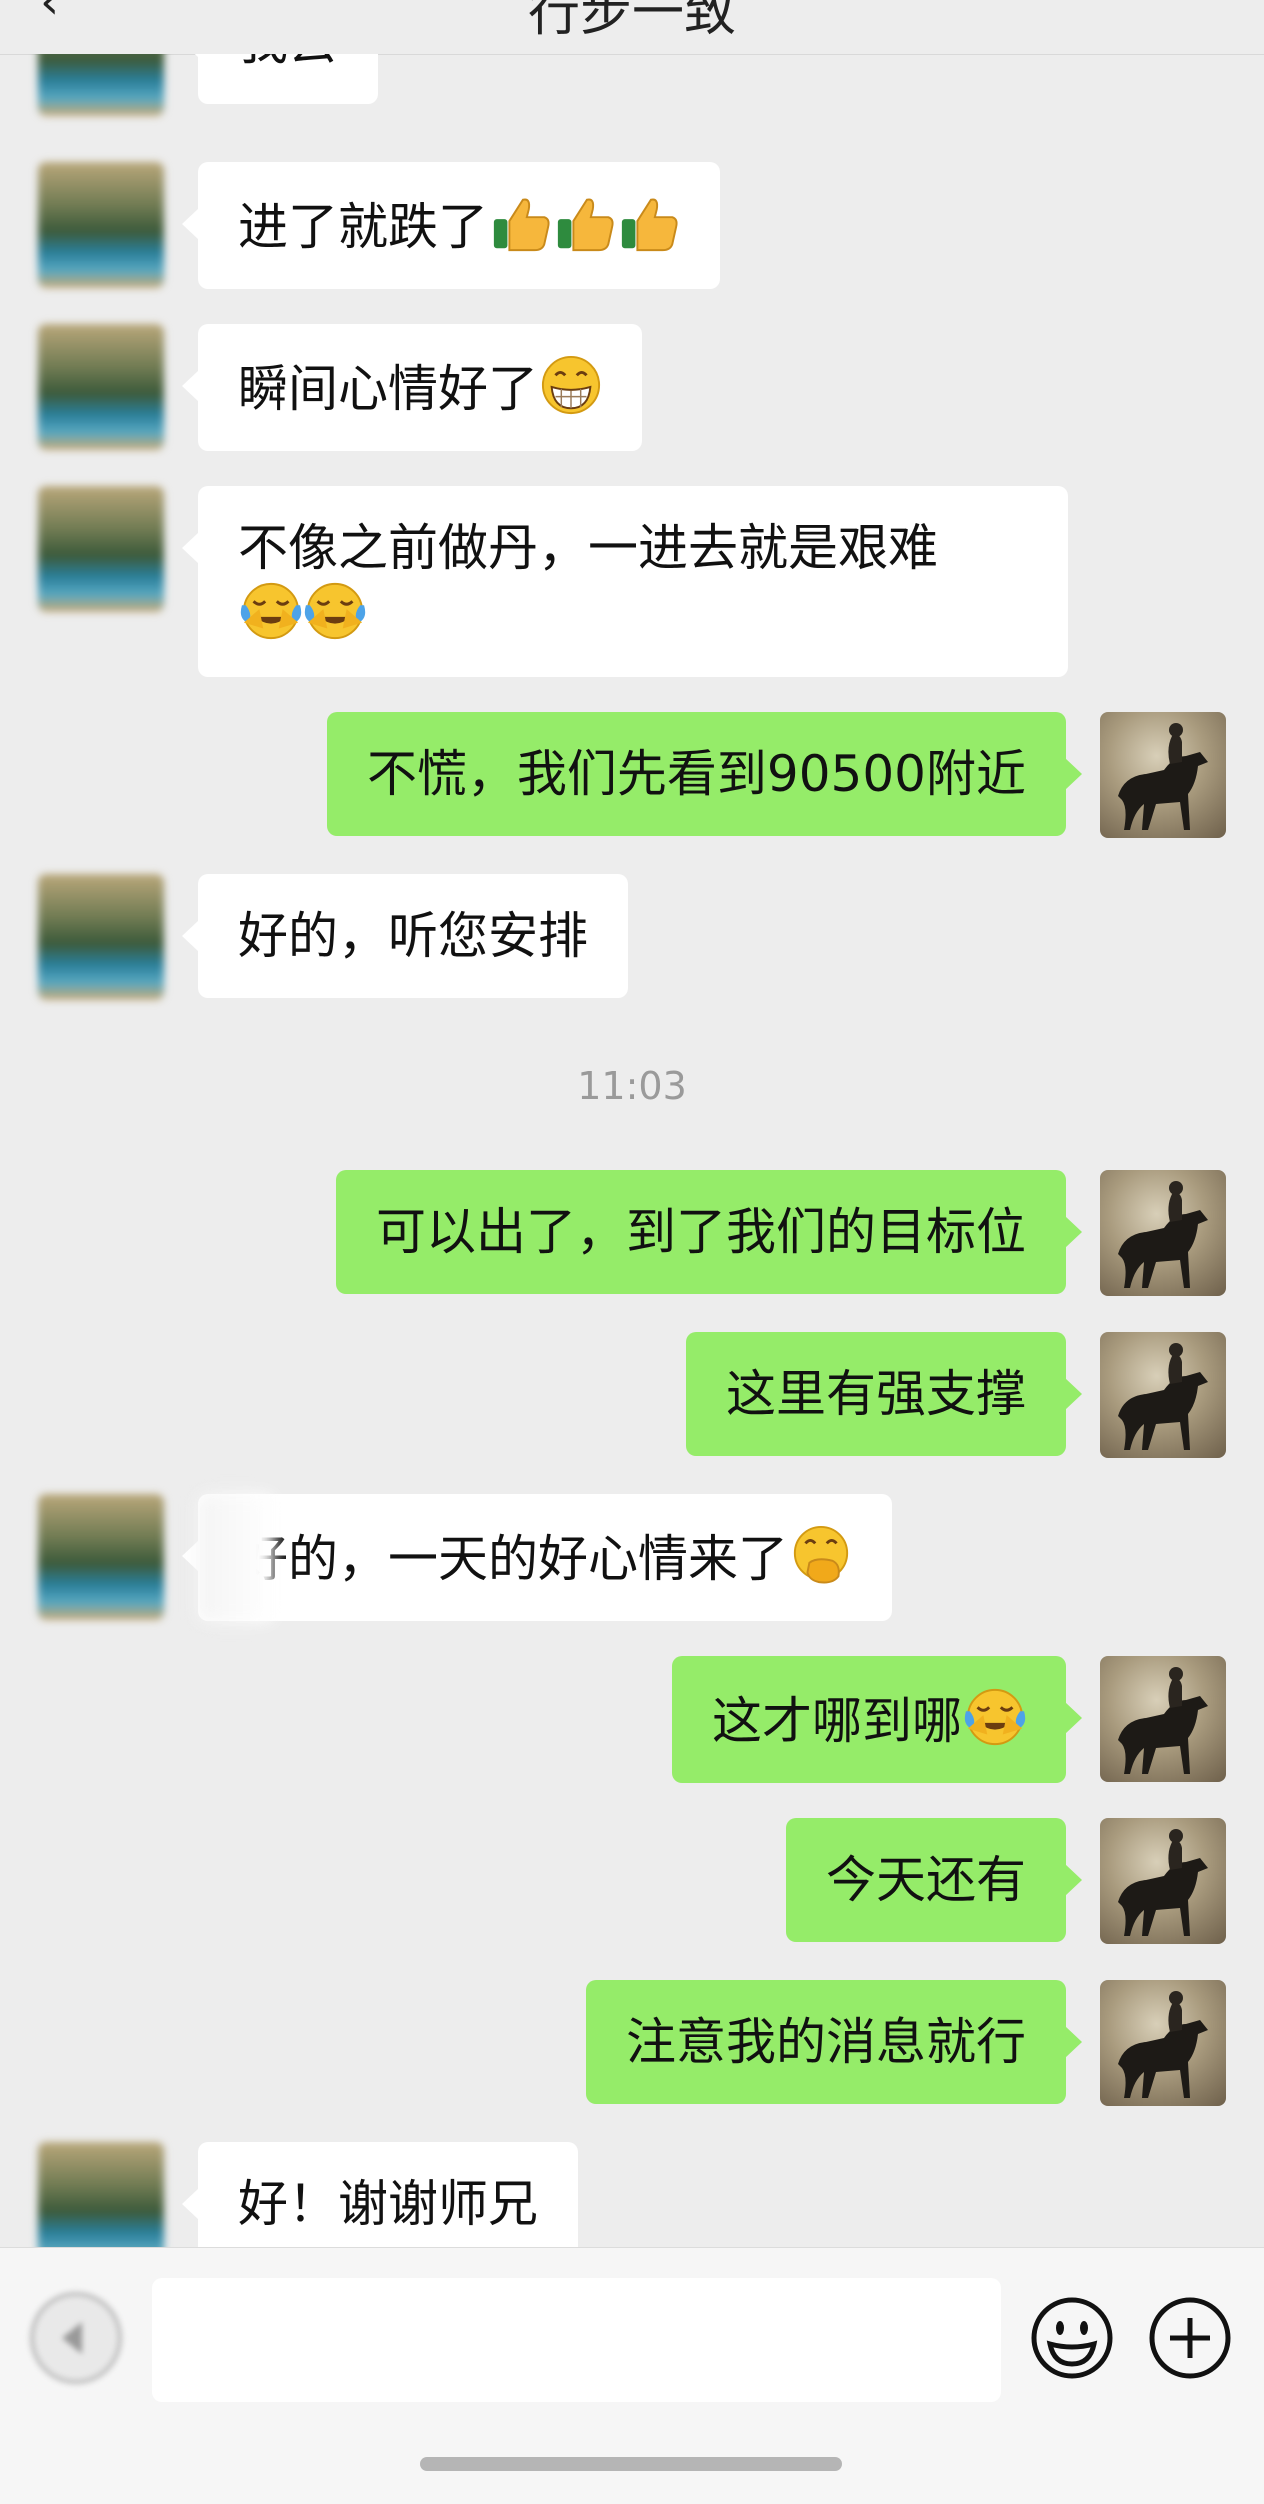 The image size is (1264, 2504). I want to click on home-indicator, so click(631, 2464).